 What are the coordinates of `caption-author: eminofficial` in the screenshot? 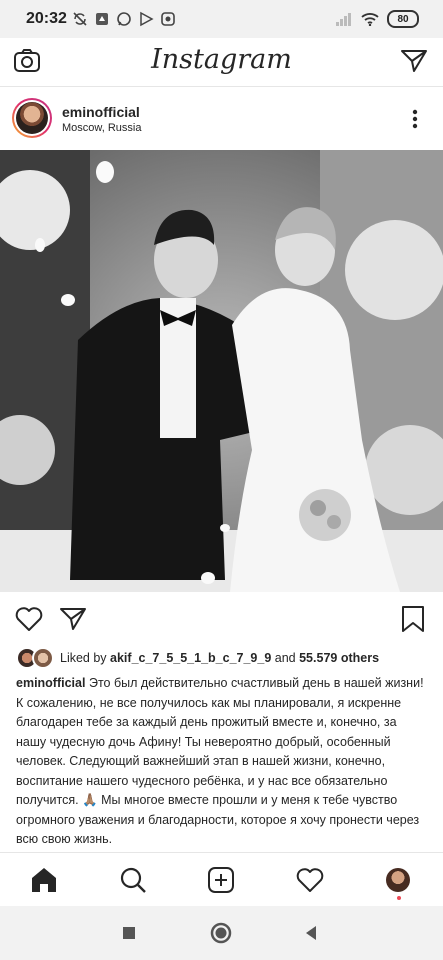 It's located at (50, 683).